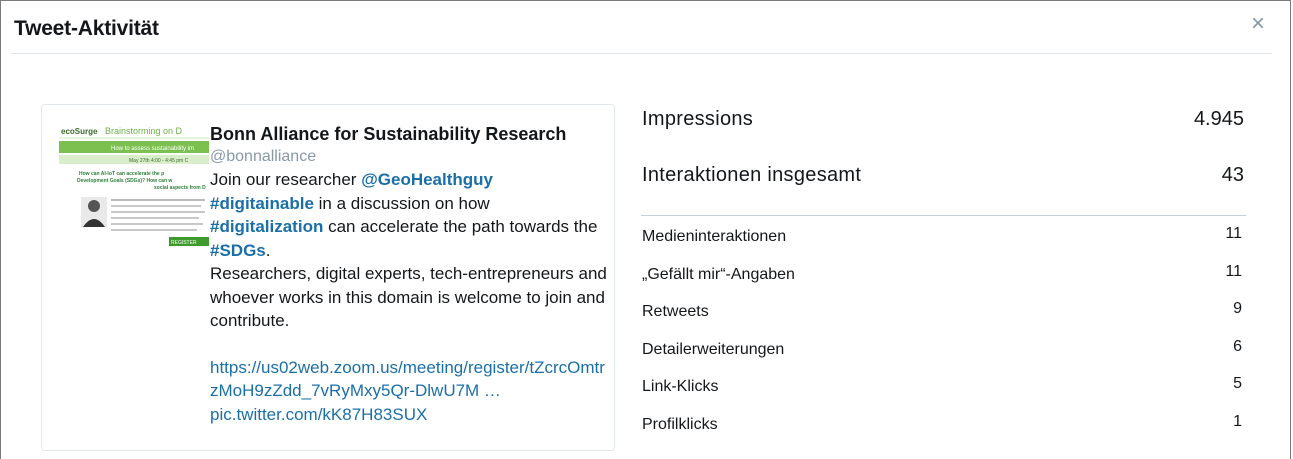 This screenshot has width=1293, height=459. I want to click on stat-retweets: Retweets 9, so click(943, 310).